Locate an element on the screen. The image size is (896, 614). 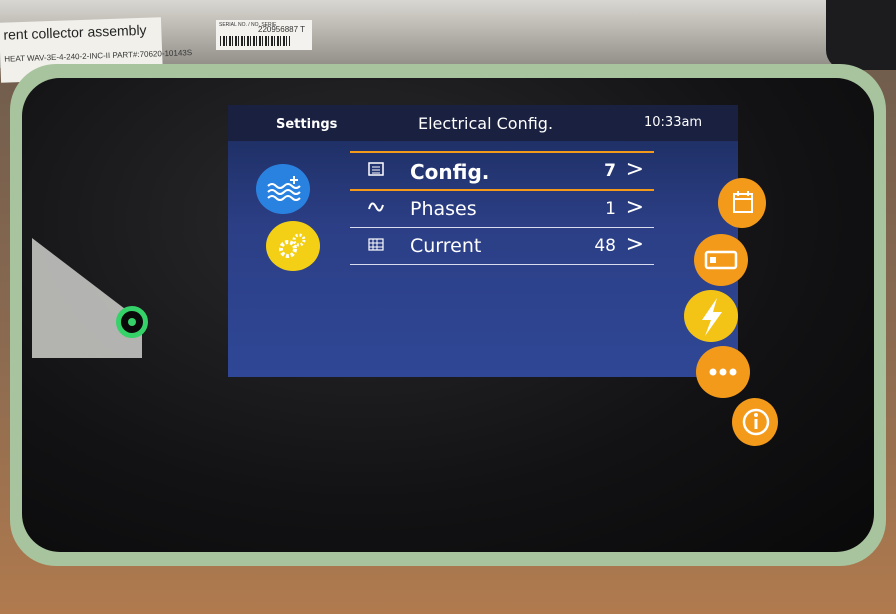
lightning-bolt-icon is located at coordinates (712, 317).